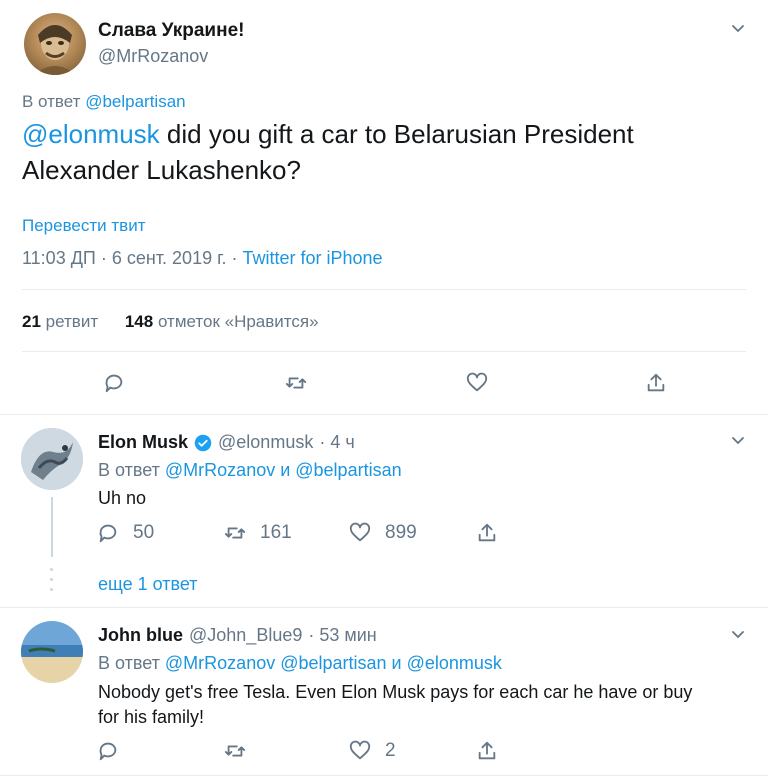 Image resolution: width=768 pixels, height=779 pixels. I want to click on like-stat: 148 отметок «Нравится», so click(222, 321).